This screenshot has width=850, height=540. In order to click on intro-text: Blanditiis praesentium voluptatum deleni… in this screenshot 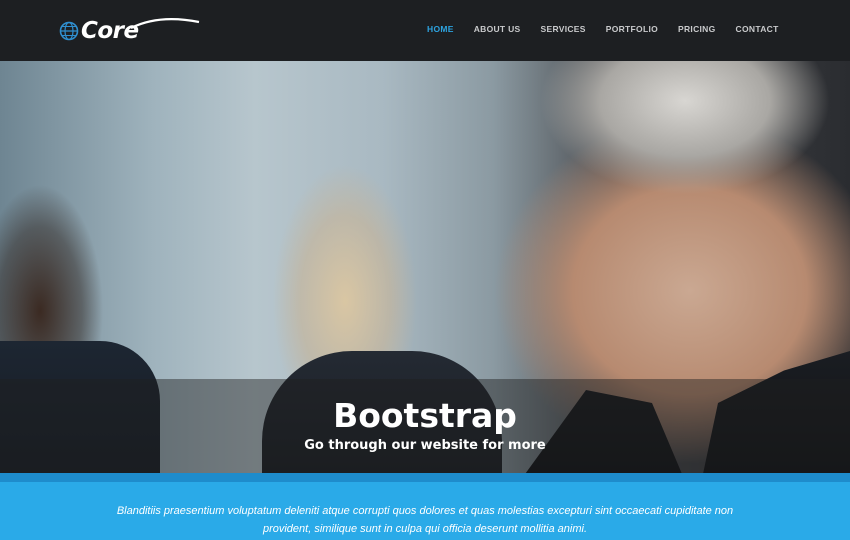, I will do `click(425, 520)`.